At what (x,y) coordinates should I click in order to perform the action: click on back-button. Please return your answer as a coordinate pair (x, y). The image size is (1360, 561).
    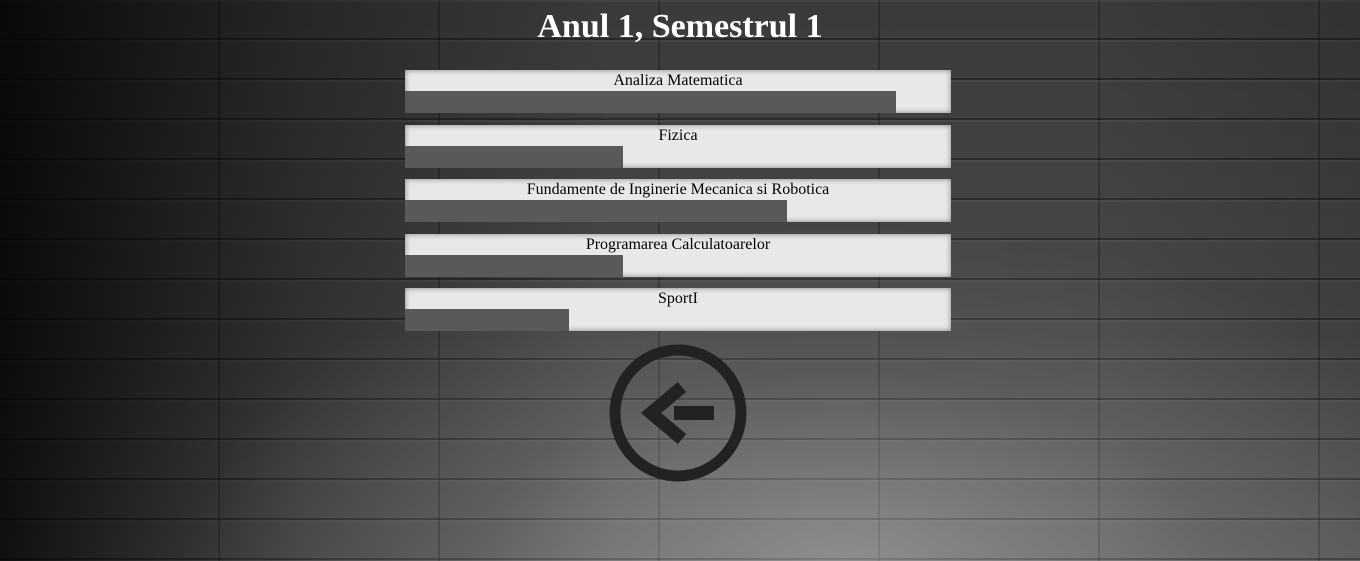
    Looking at the image, I should click on (678, 413).